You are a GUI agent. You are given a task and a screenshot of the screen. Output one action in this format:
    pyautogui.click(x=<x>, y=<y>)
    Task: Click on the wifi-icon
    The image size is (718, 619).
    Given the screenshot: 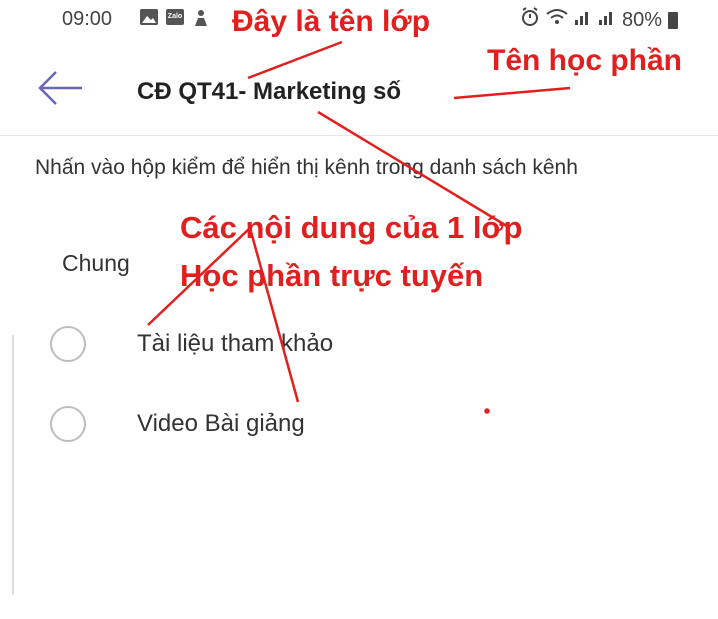 What is the action you would take?
    pyautogui.click(x=557, y=20)
    